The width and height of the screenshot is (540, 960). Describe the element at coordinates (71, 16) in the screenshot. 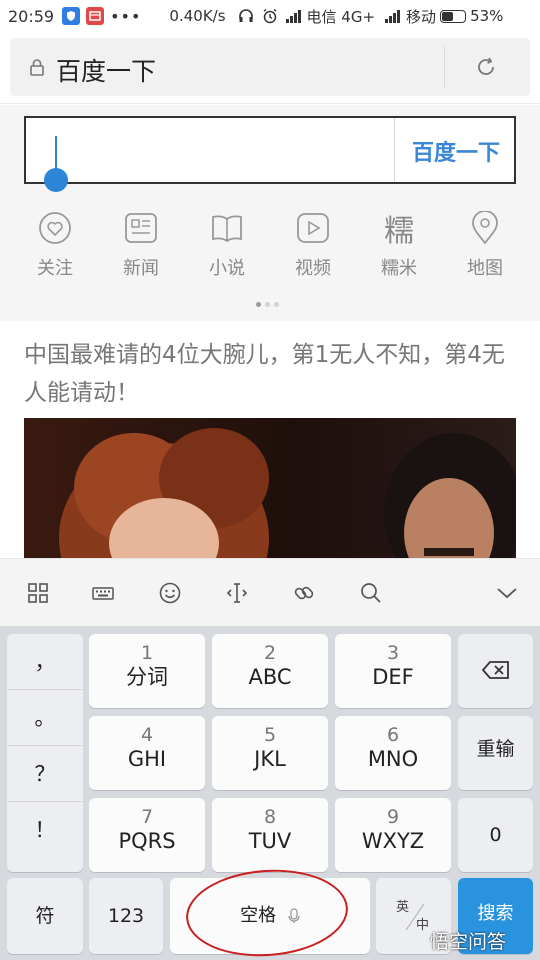

I see `shield-icon` at that location.